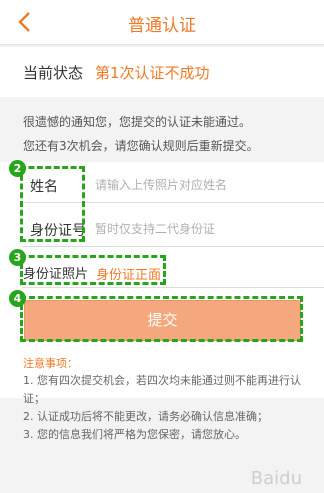  I want to click on status-label: 当前状态, so click(53, 73).